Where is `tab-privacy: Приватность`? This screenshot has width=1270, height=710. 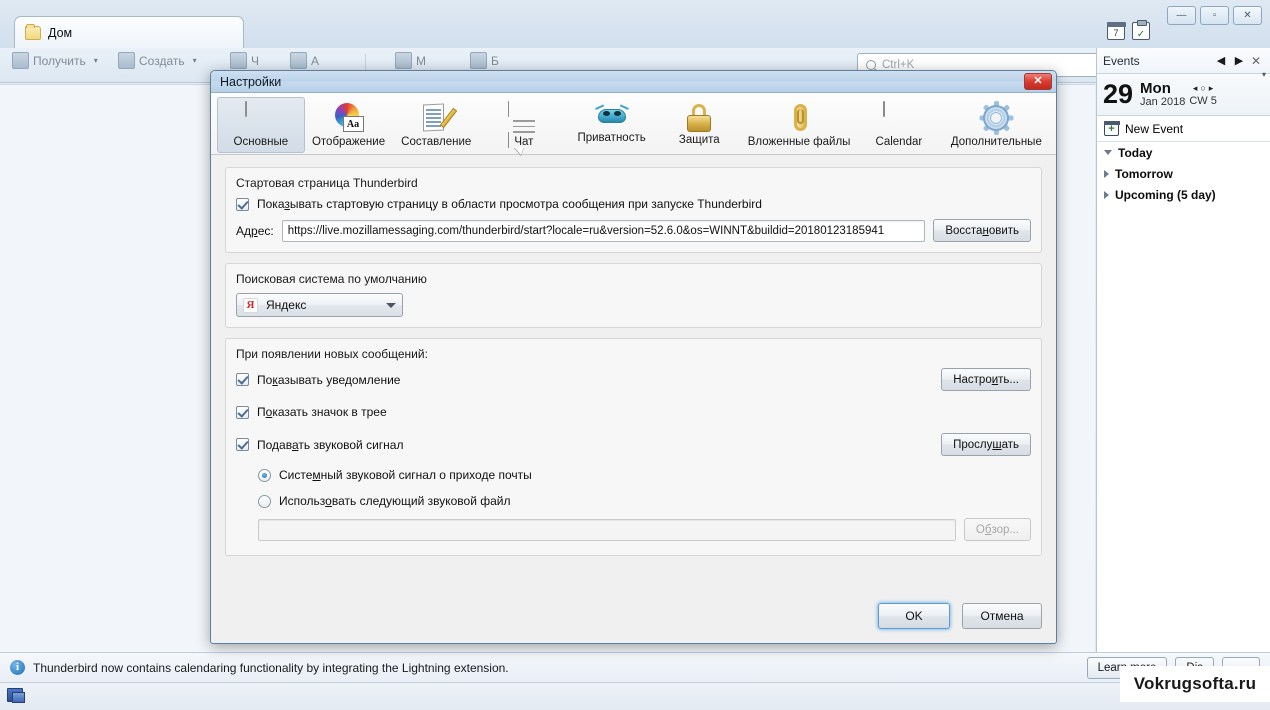 tab-privacy: Приватность is located at coordinates (612, 125).